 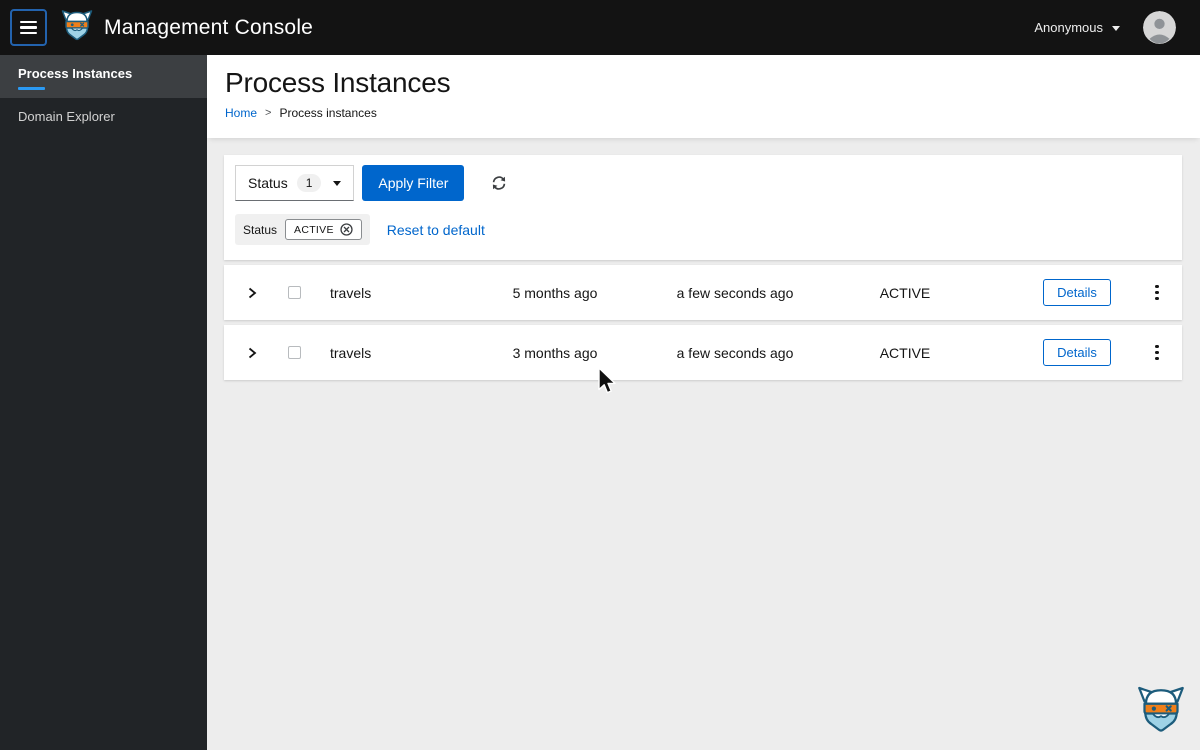 What do you see at coordinates (703, 229) in the screenshot?
I see `applied-filters-row: Status ACTIVE Reset to default` at bounding box center [703, 229].